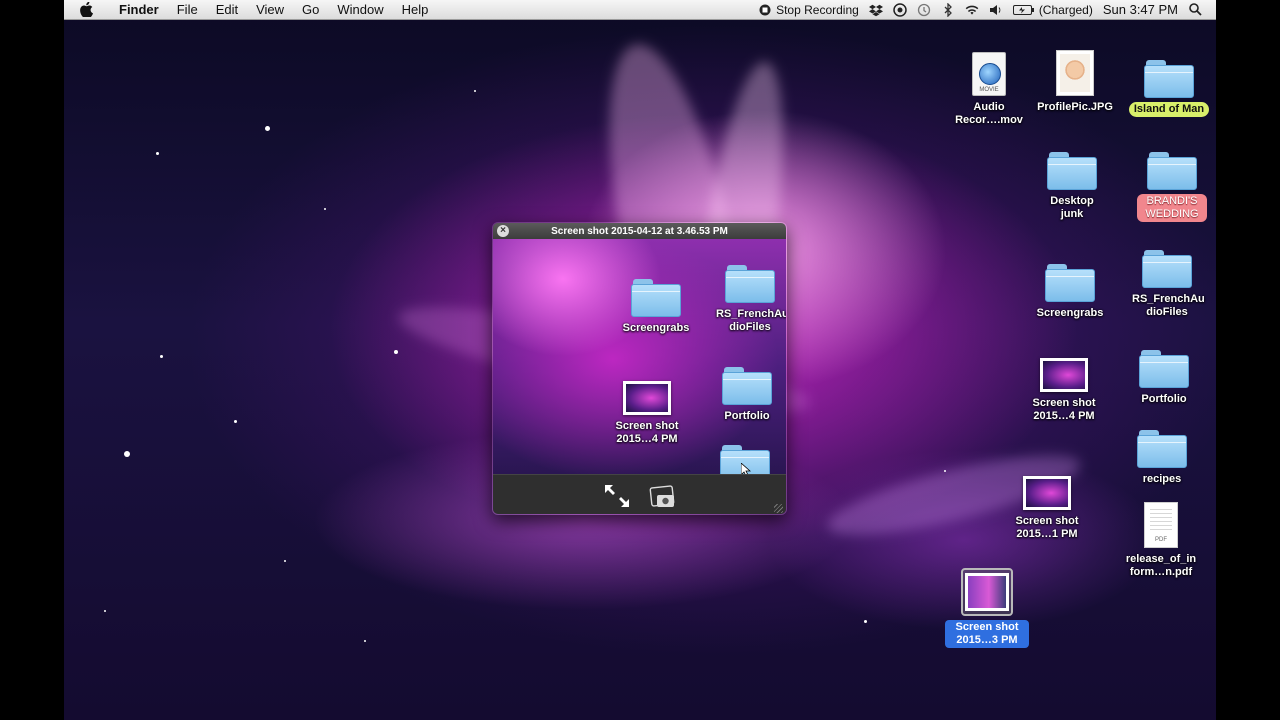  Describe the element at coordinates (647, 432) in the screenshot. I see `preview-icon-label: Screen shot 2015…4 PM` at that location.